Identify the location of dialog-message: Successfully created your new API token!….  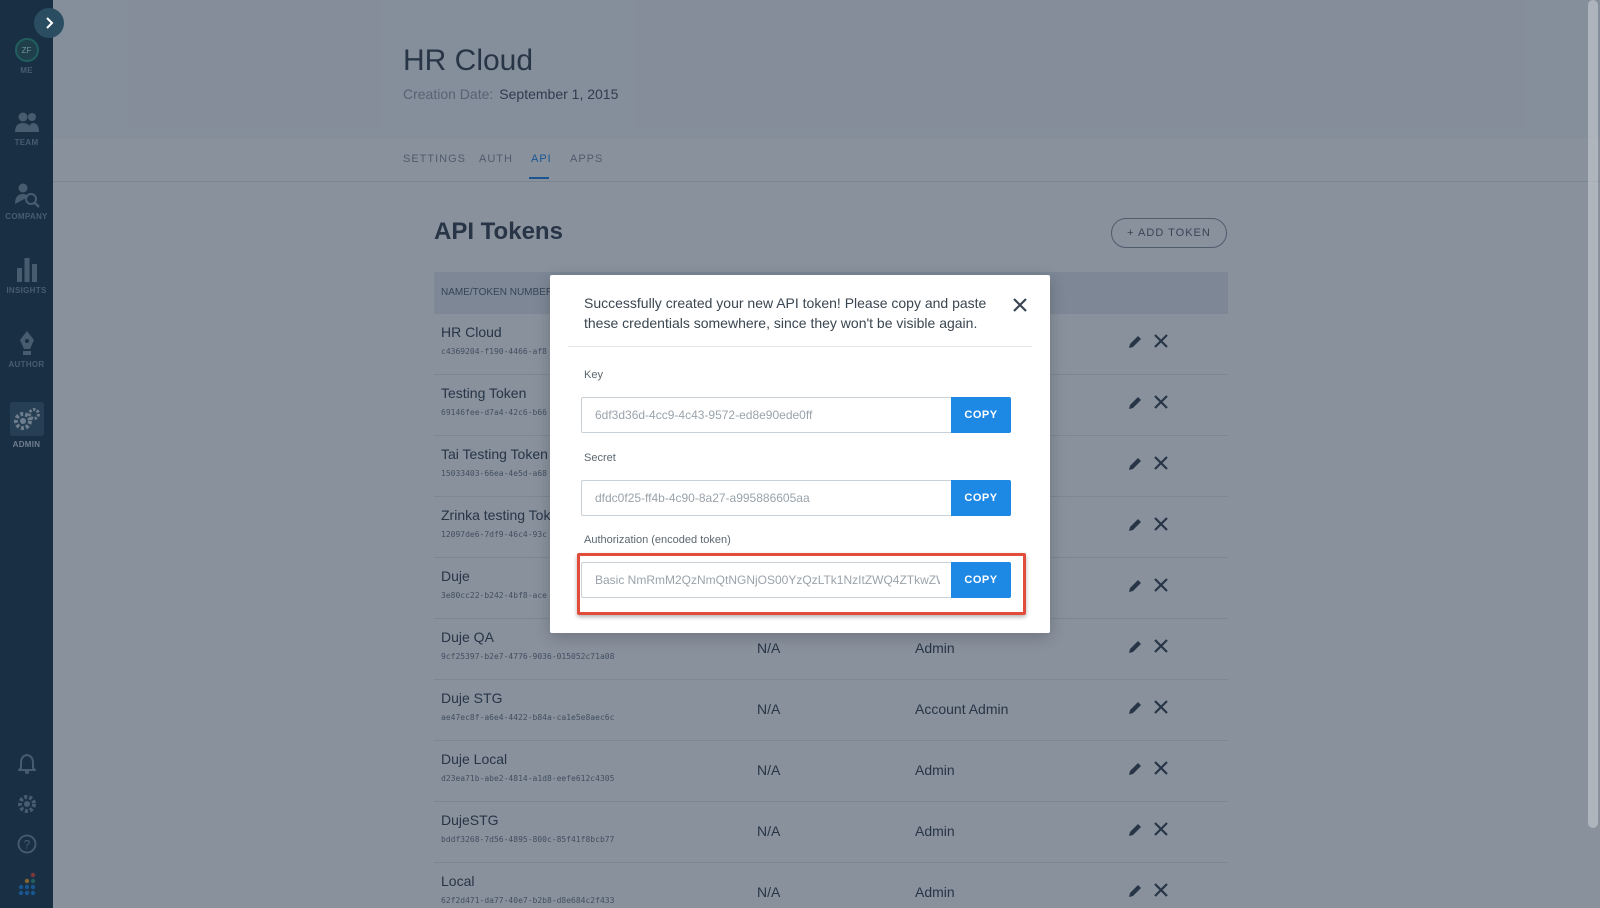
(785, 313).